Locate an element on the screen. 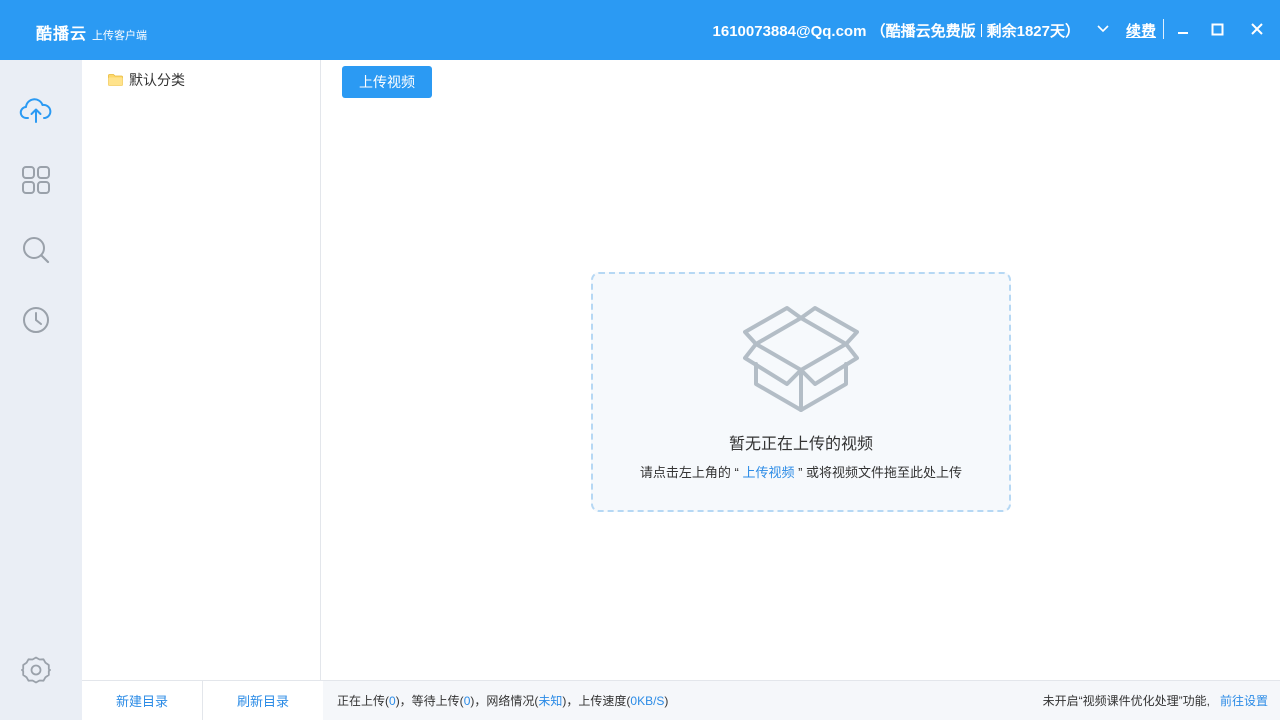  plan-name: 酷播云免费版 is located at coordinates (930, 31).